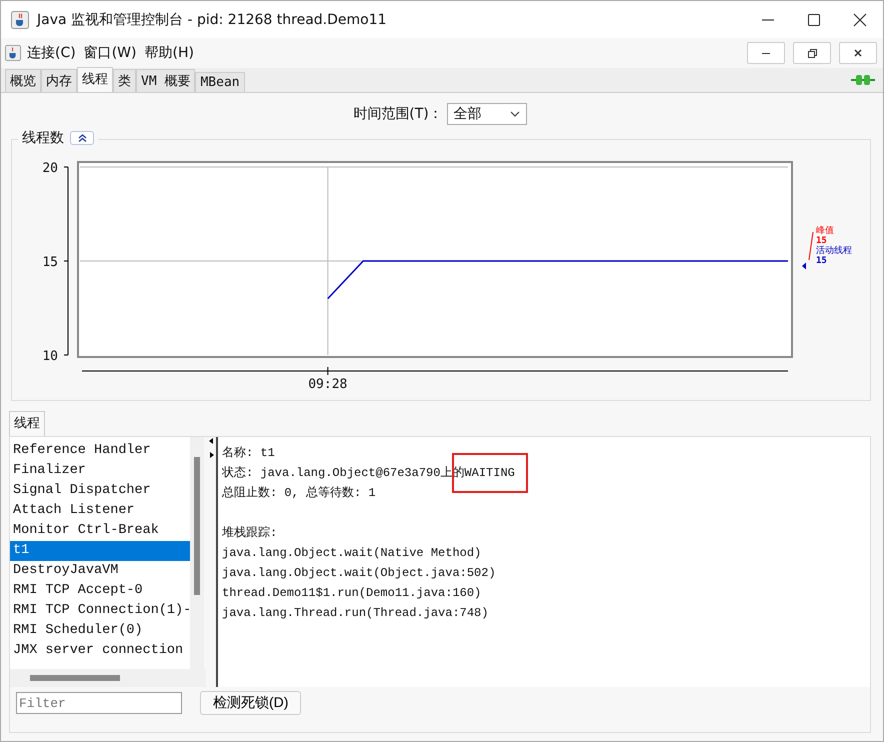  I want to click on collapse-button, so click(82, 138).